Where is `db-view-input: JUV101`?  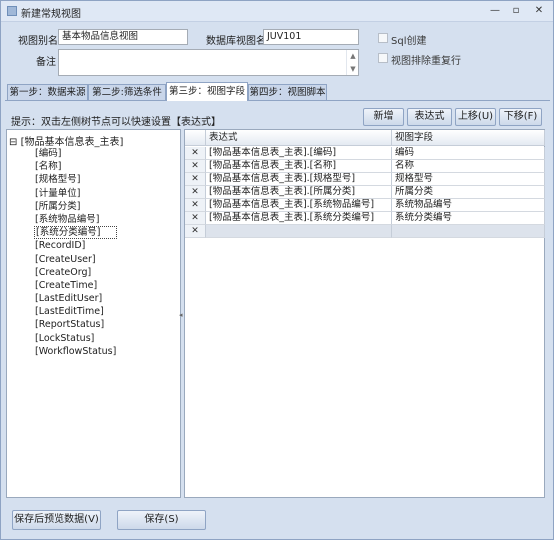 db-view-input: JUV101 is located at coordinates (311, 37).